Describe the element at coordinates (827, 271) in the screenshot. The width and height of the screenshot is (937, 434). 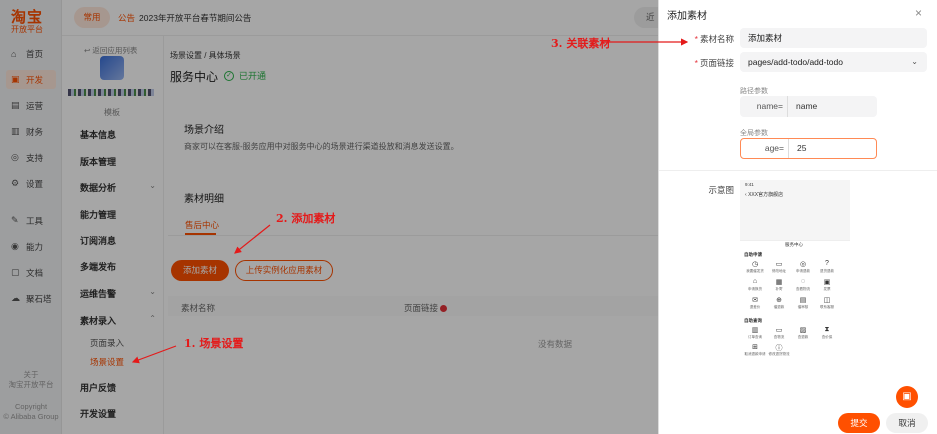
I see `phone-service-label: 退货退款` at that location.